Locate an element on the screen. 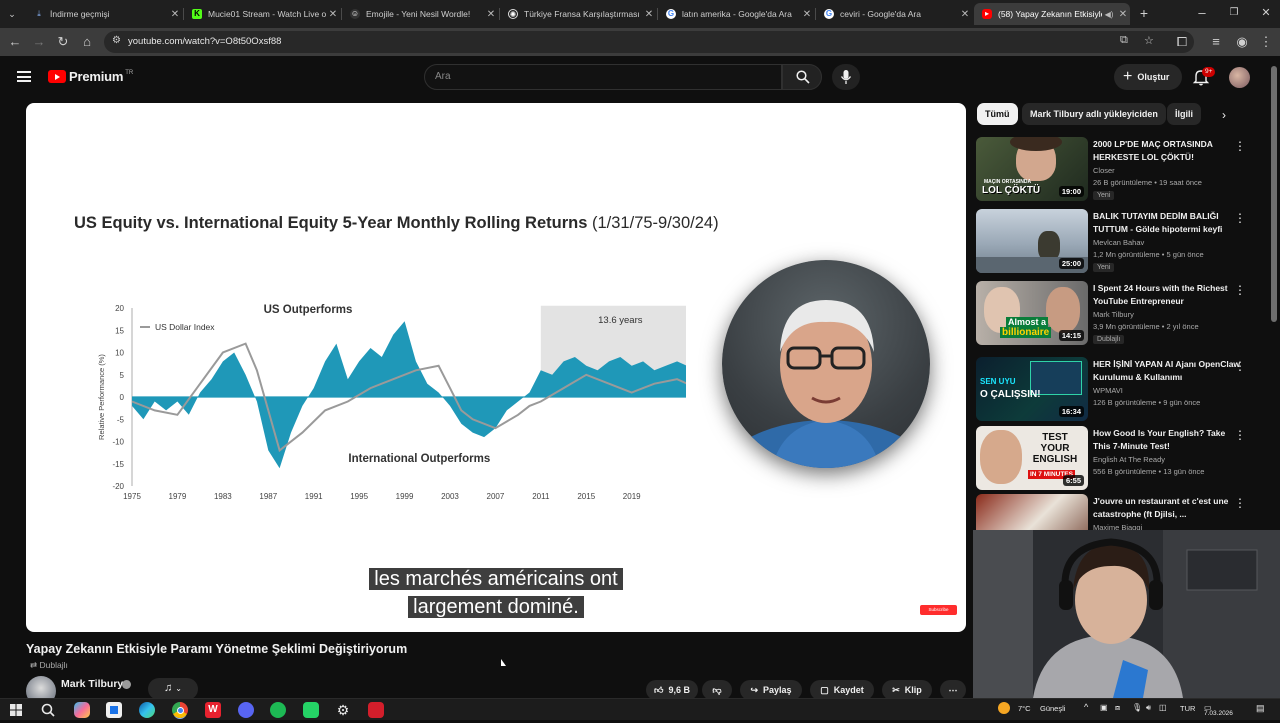 The height and width of the screenshot is (723, 1280). chatgpt-icon: ✺ is located at coordinates (513, 14).